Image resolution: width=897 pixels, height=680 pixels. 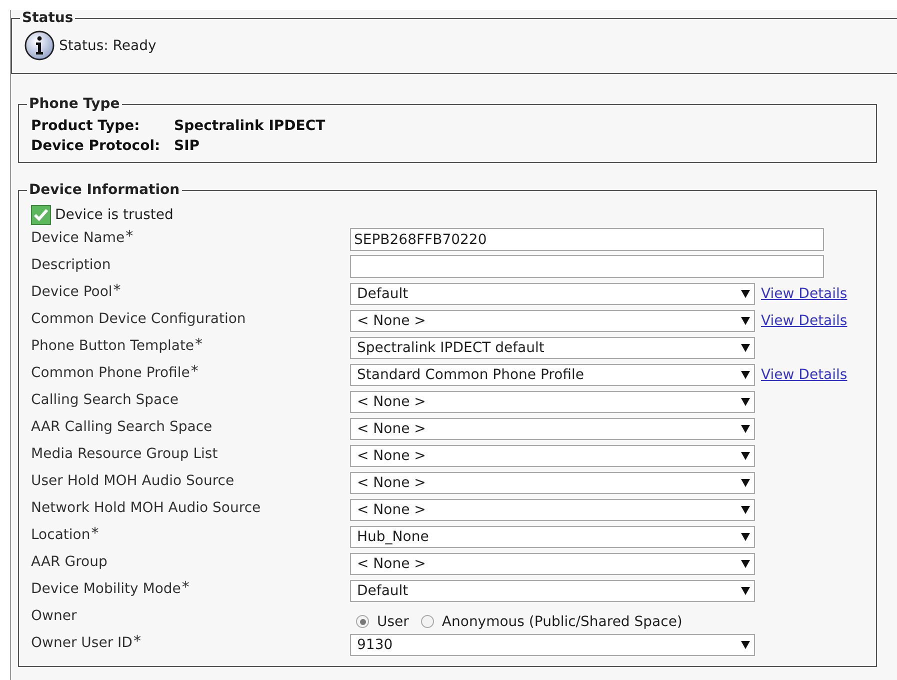 I want to click on field-label: Common Phone Profile, so click(x=110, y=372).